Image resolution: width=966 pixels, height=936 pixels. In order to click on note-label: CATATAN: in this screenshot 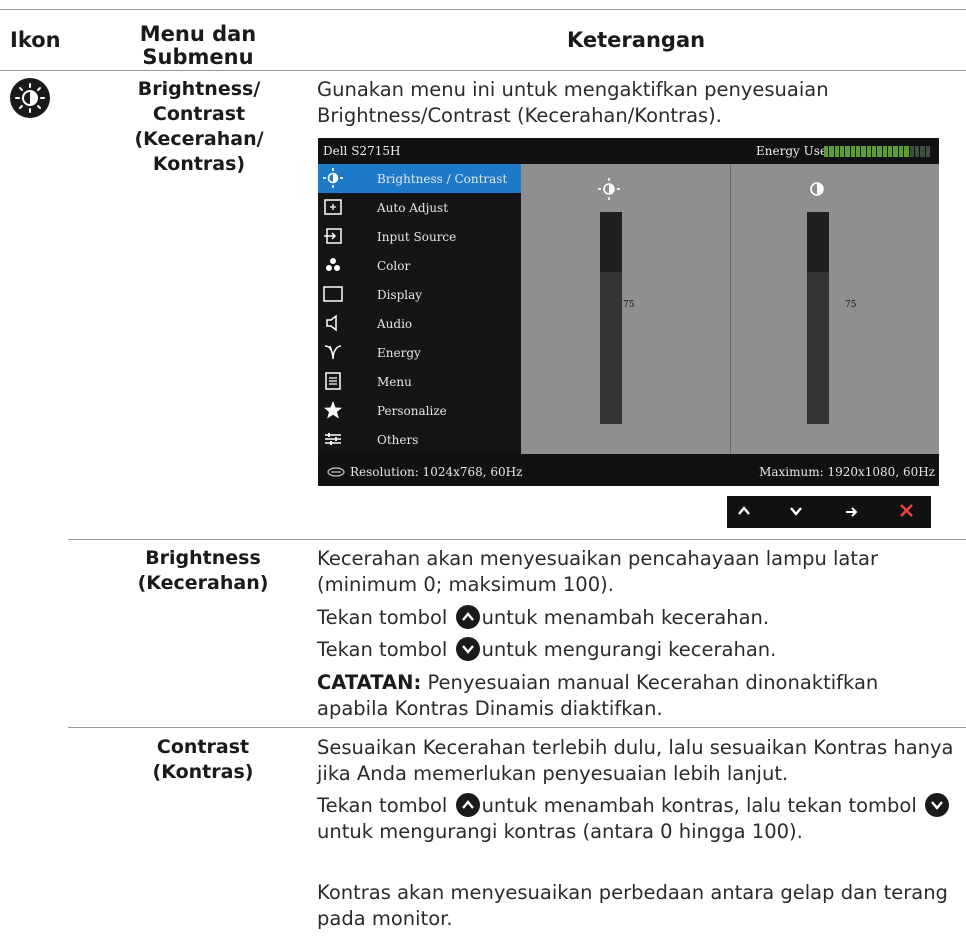, I will do `click(369, 682)`.